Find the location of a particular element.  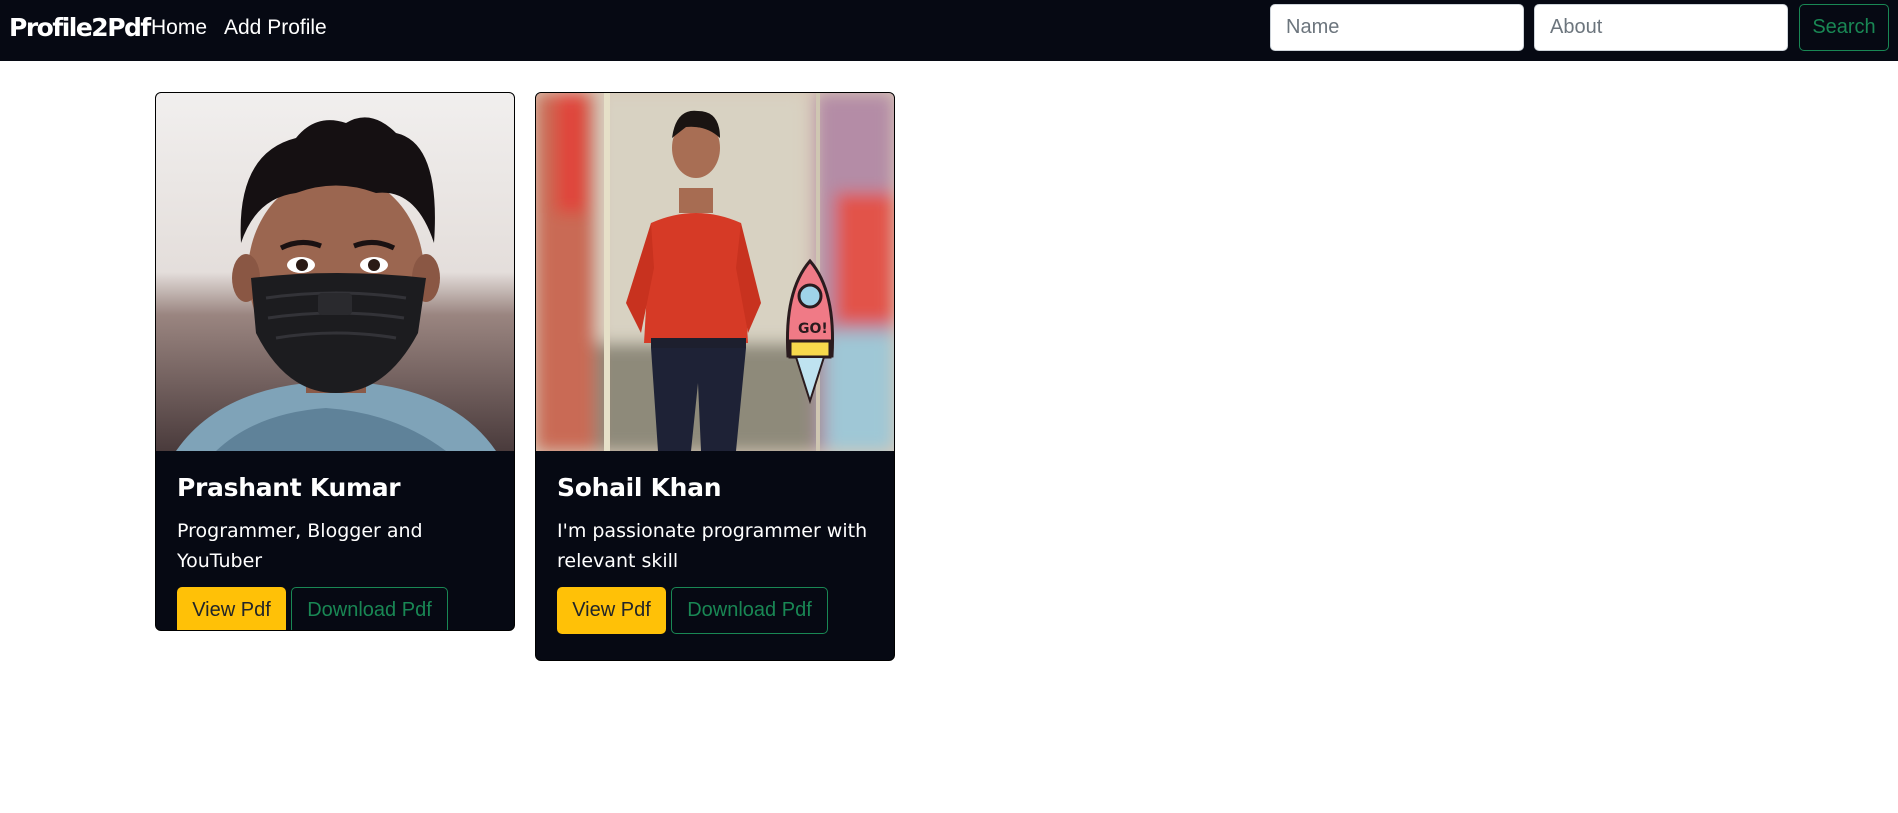

profile-about: Programmer, Blogger and YouTuber is located at coordinates (300, 546).